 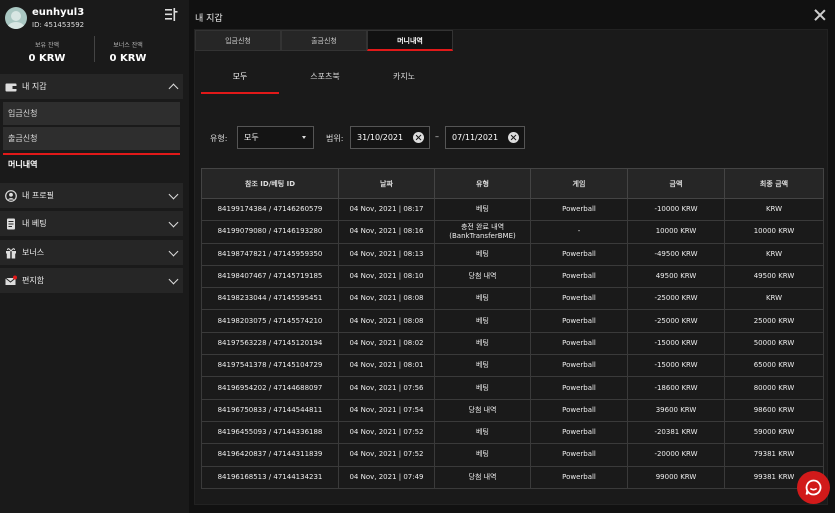 What do you see at coordinates (676, 410) in the screenshot?
I see `table-cell: 39600 KRW` at bounding box center [676, 410].